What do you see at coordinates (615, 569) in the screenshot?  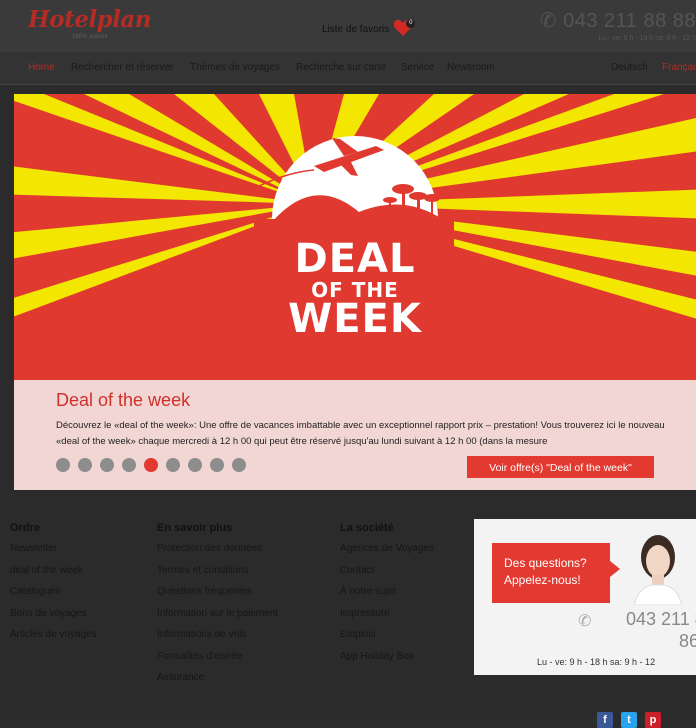 I see `bubble-tail` at bounding box center [615, 569].